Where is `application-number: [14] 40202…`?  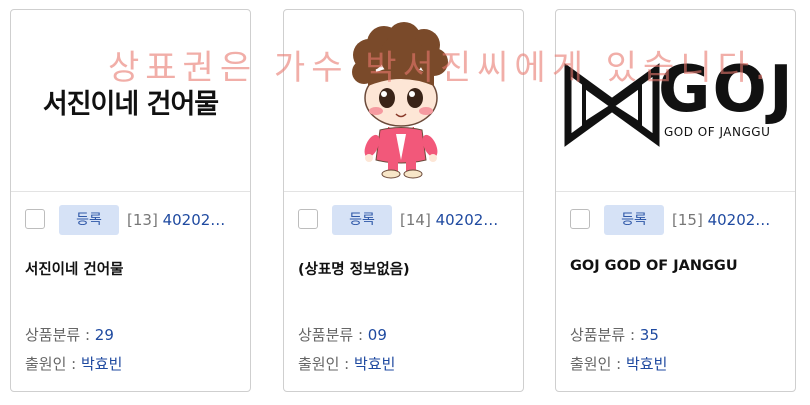
application-number: [14] 40202… is located at coordinates (456, 220).